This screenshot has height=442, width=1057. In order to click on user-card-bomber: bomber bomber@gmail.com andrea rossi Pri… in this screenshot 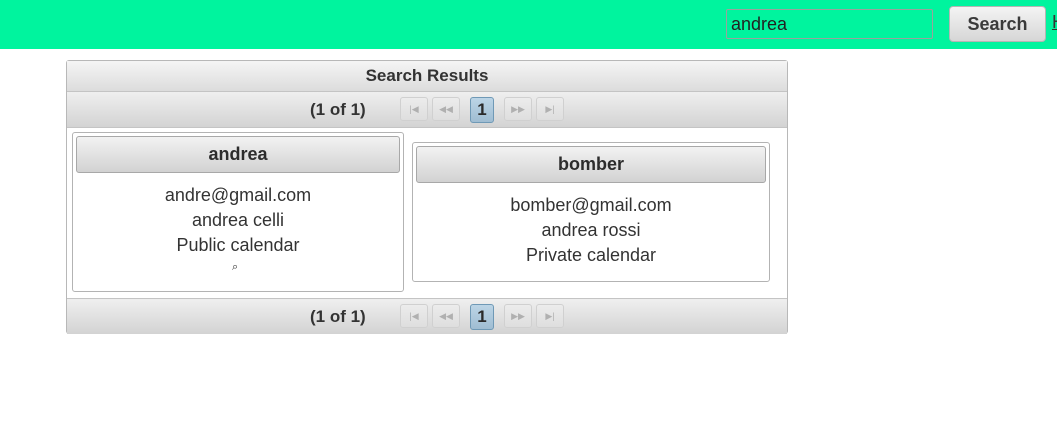, I will do `click(591, 212)`.